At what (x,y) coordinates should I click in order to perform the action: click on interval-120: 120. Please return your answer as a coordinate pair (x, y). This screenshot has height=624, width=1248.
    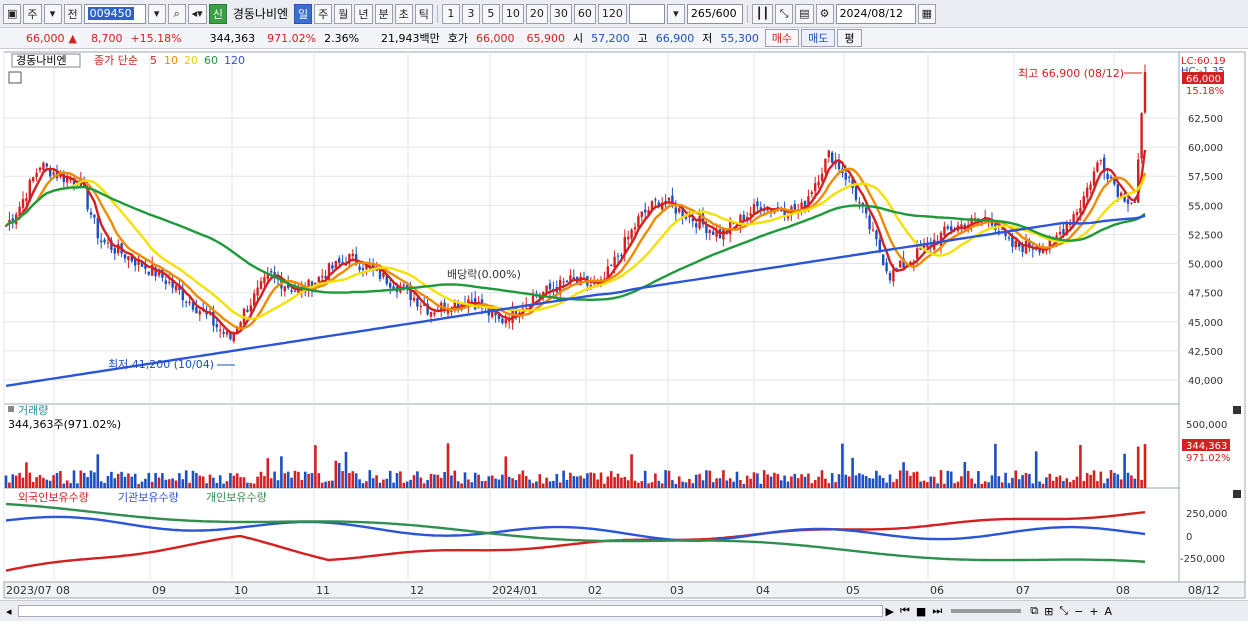
    Looking at the image, I should click on (612, 13).